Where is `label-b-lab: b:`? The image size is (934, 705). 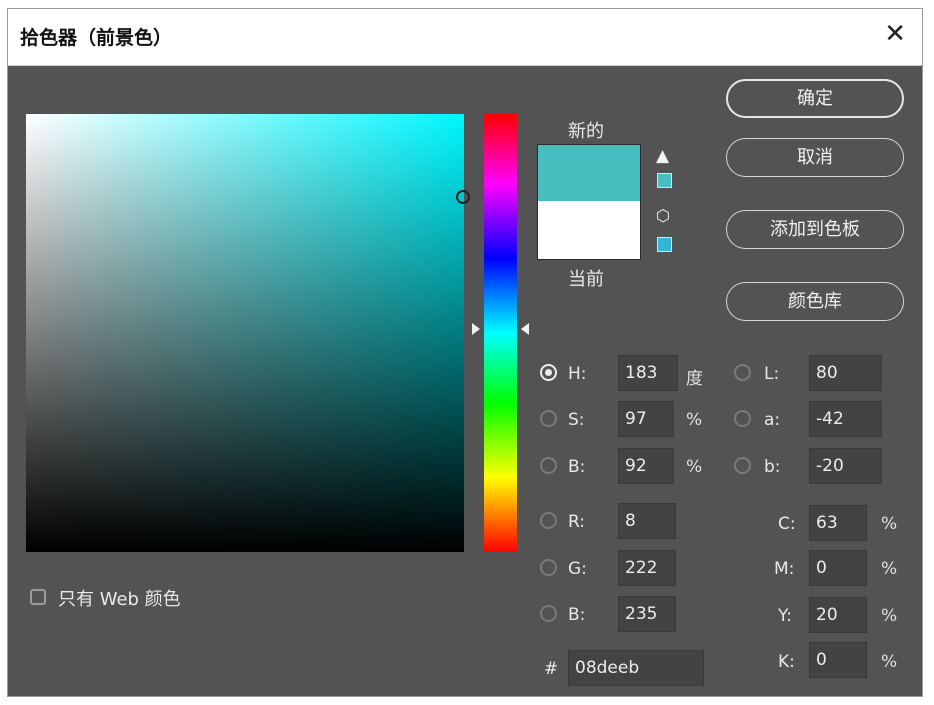
label-b-lab: b: is located at coordinates (772, 467).